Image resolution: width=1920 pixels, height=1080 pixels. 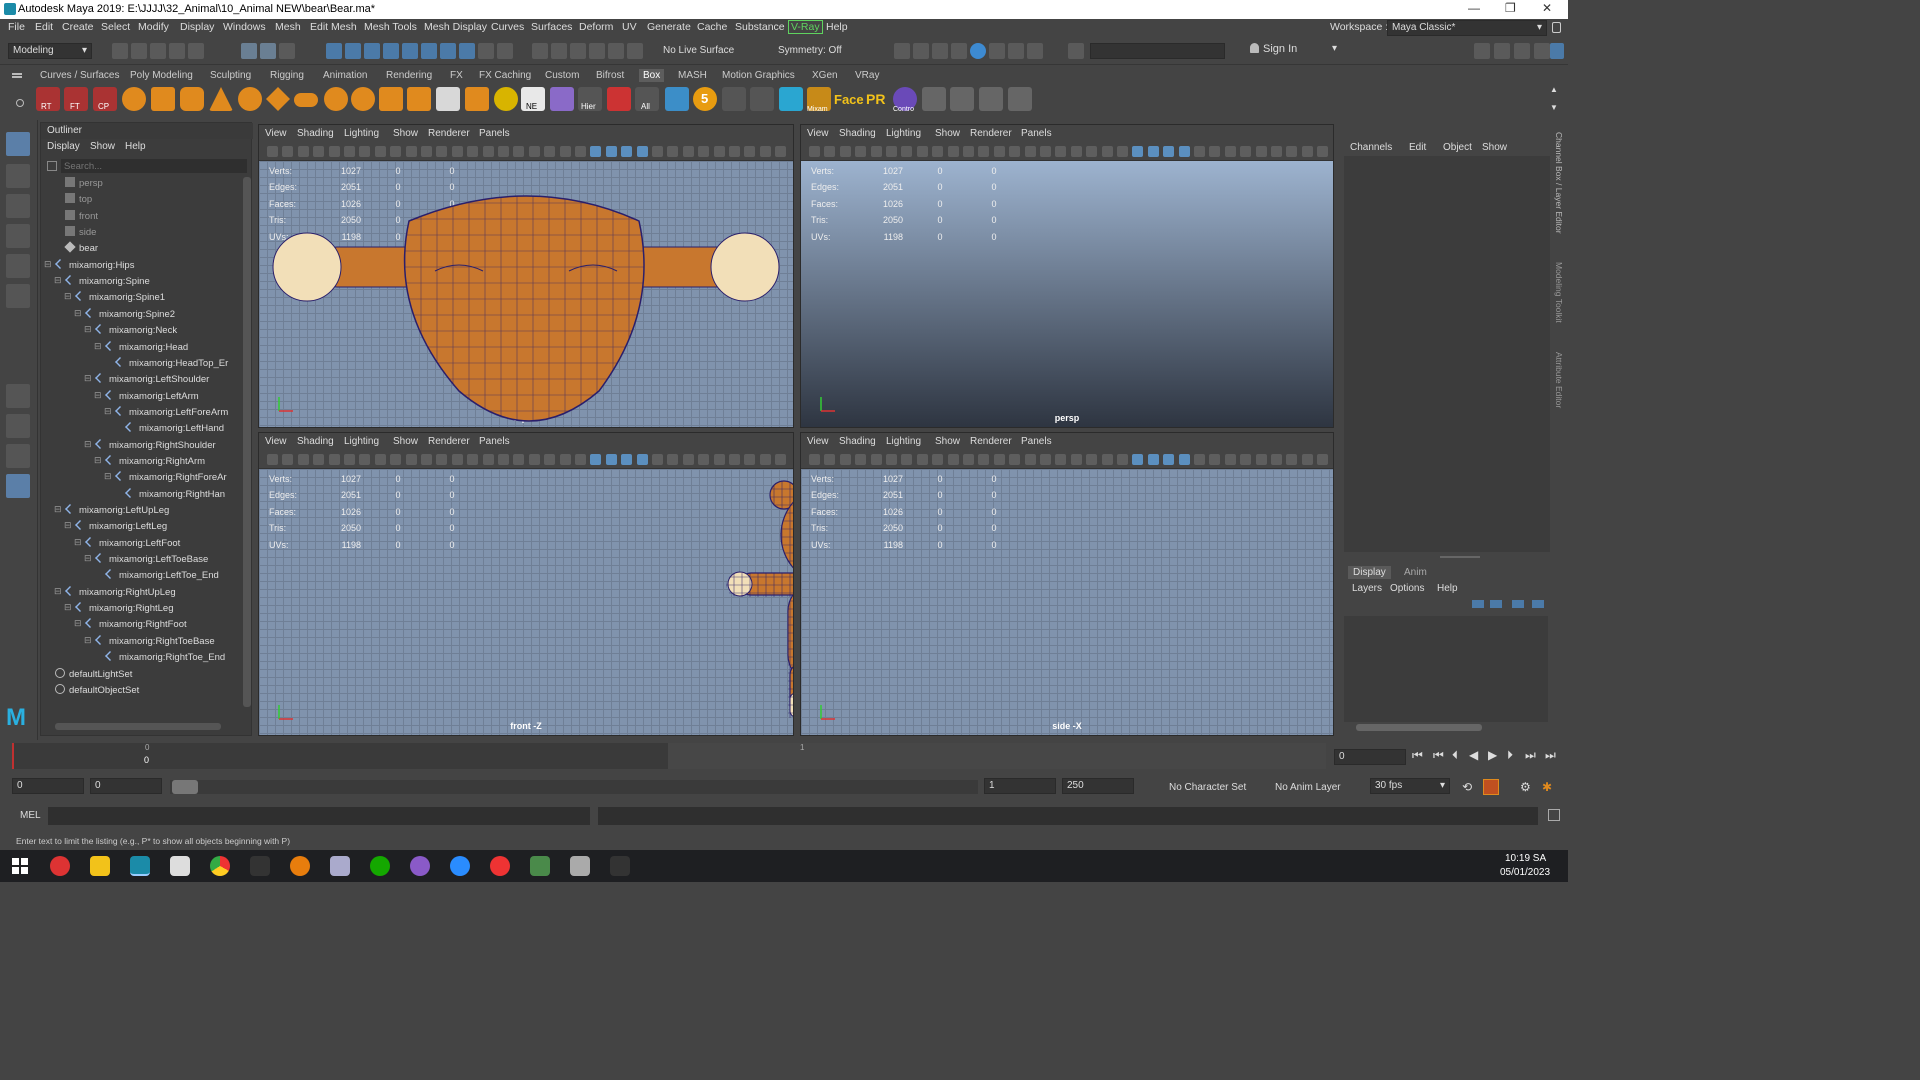 I want to click on shelf-tab-curves-surfaces: Curves / Surfaces, so click(x=79, y=75).